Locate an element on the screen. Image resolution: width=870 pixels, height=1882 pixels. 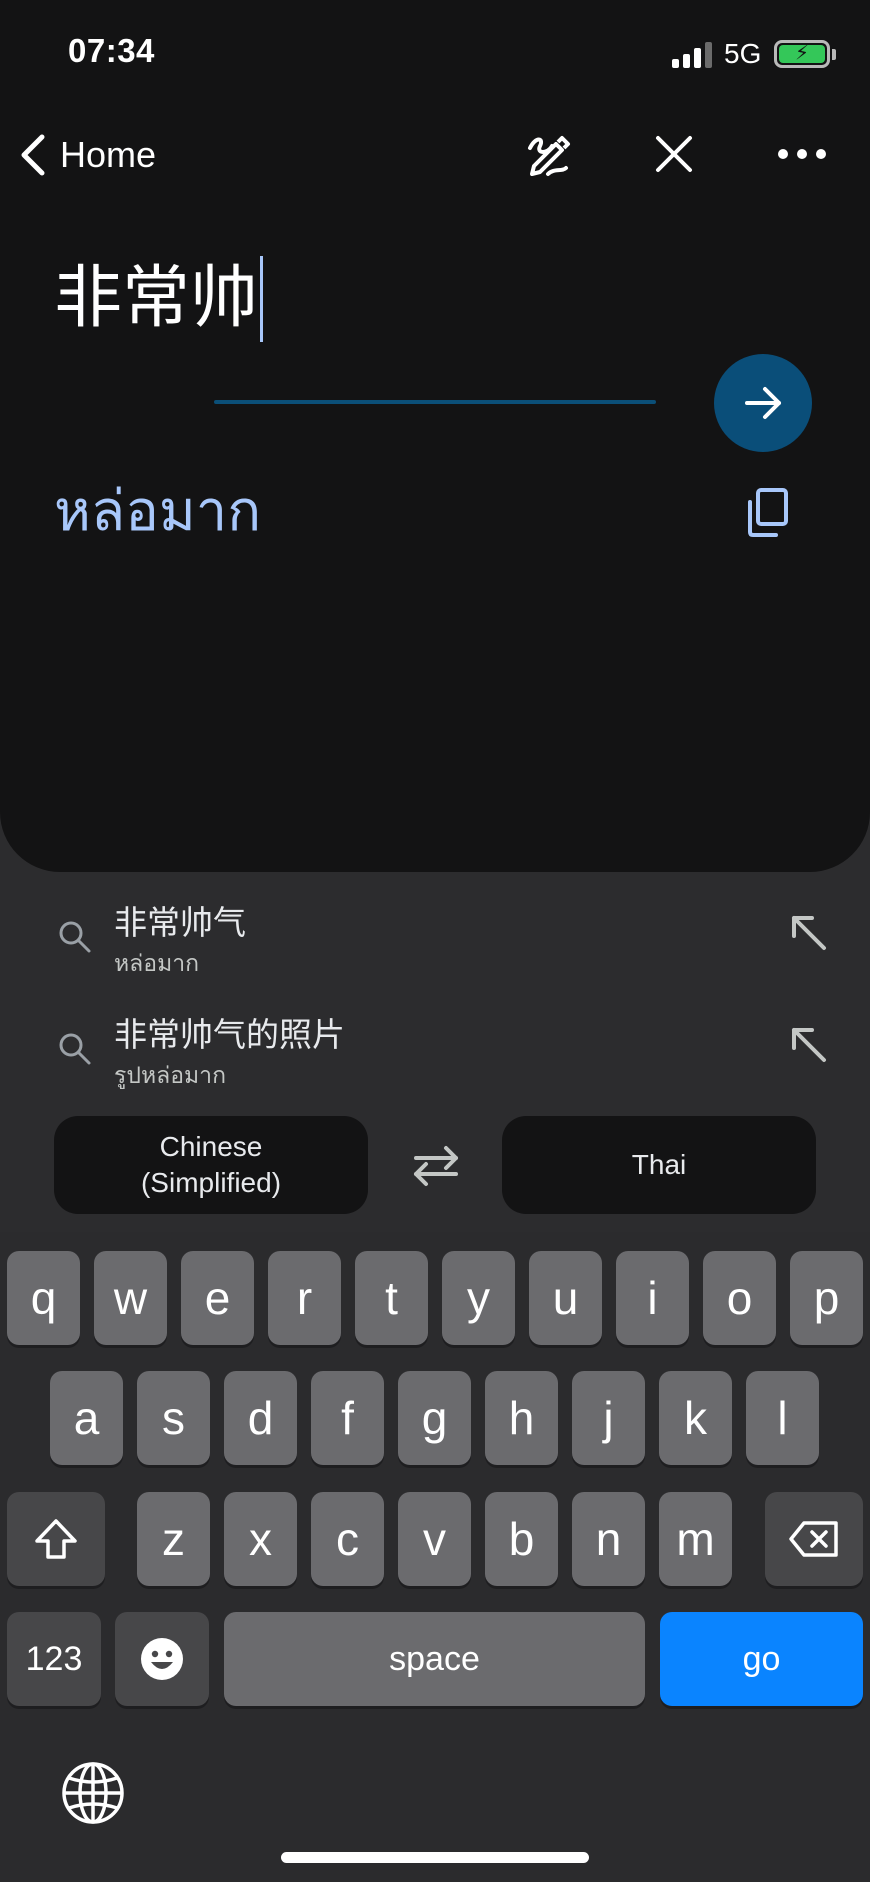
translate-submit-button is located at coordinates (763, 403).